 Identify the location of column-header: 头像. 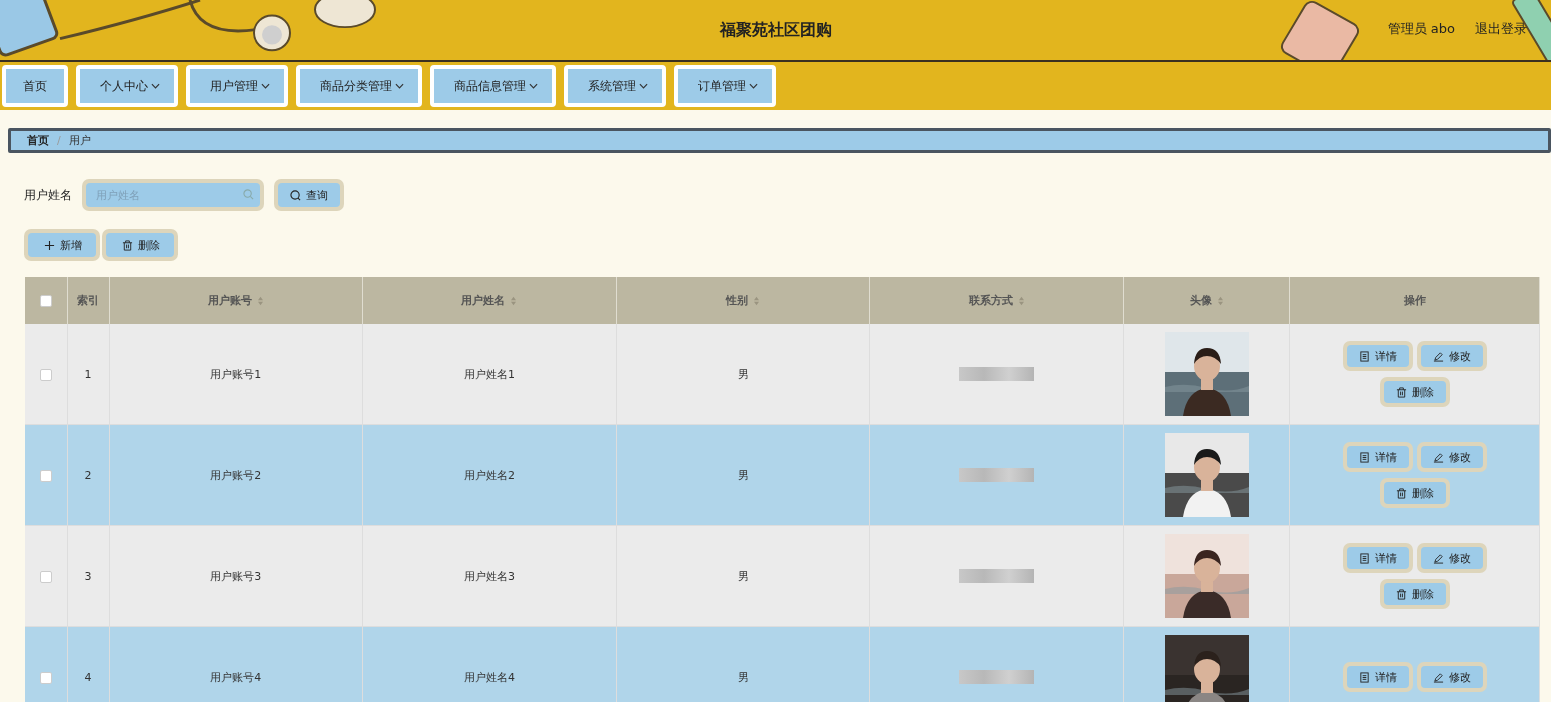
(1206, 300).